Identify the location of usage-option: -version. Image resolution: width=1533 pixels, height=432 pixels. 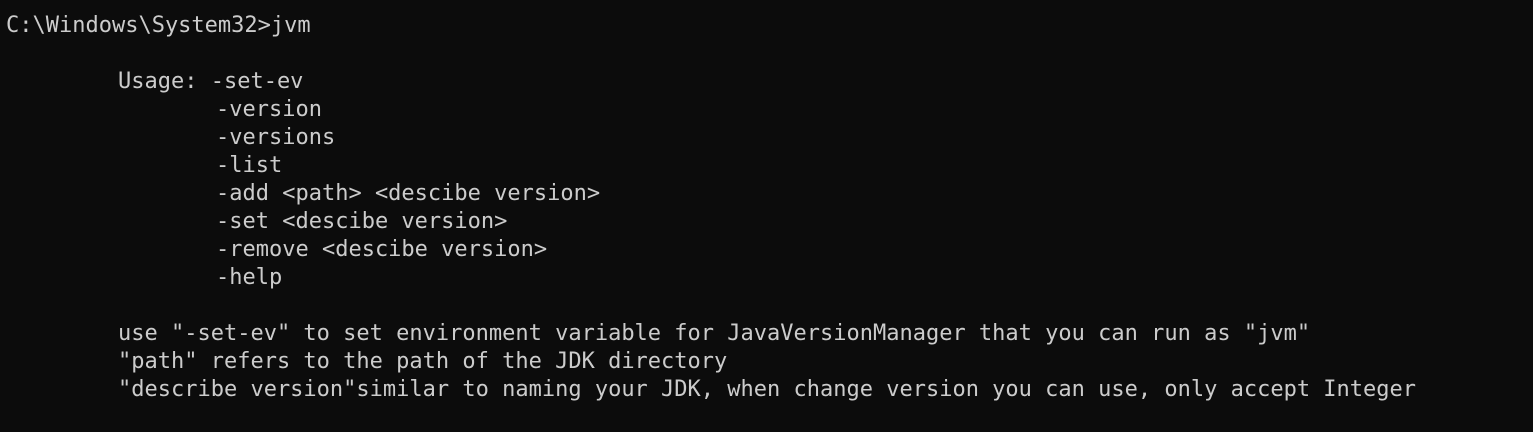
(269, 109).